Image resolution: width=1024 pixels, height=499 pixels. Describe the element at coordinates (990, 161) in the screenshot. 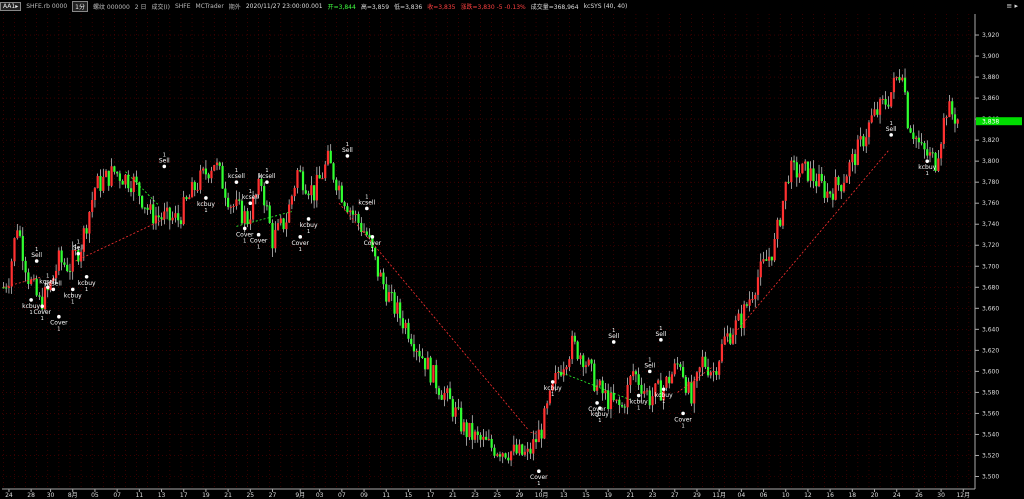

I see `y-tick-label: 3,800` at that location.